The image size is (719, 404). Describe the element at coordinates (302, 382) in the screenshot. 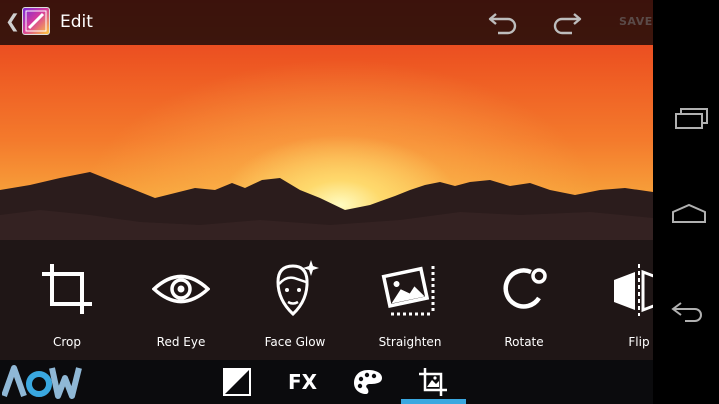

I see `fx-tab: FX` at that location.